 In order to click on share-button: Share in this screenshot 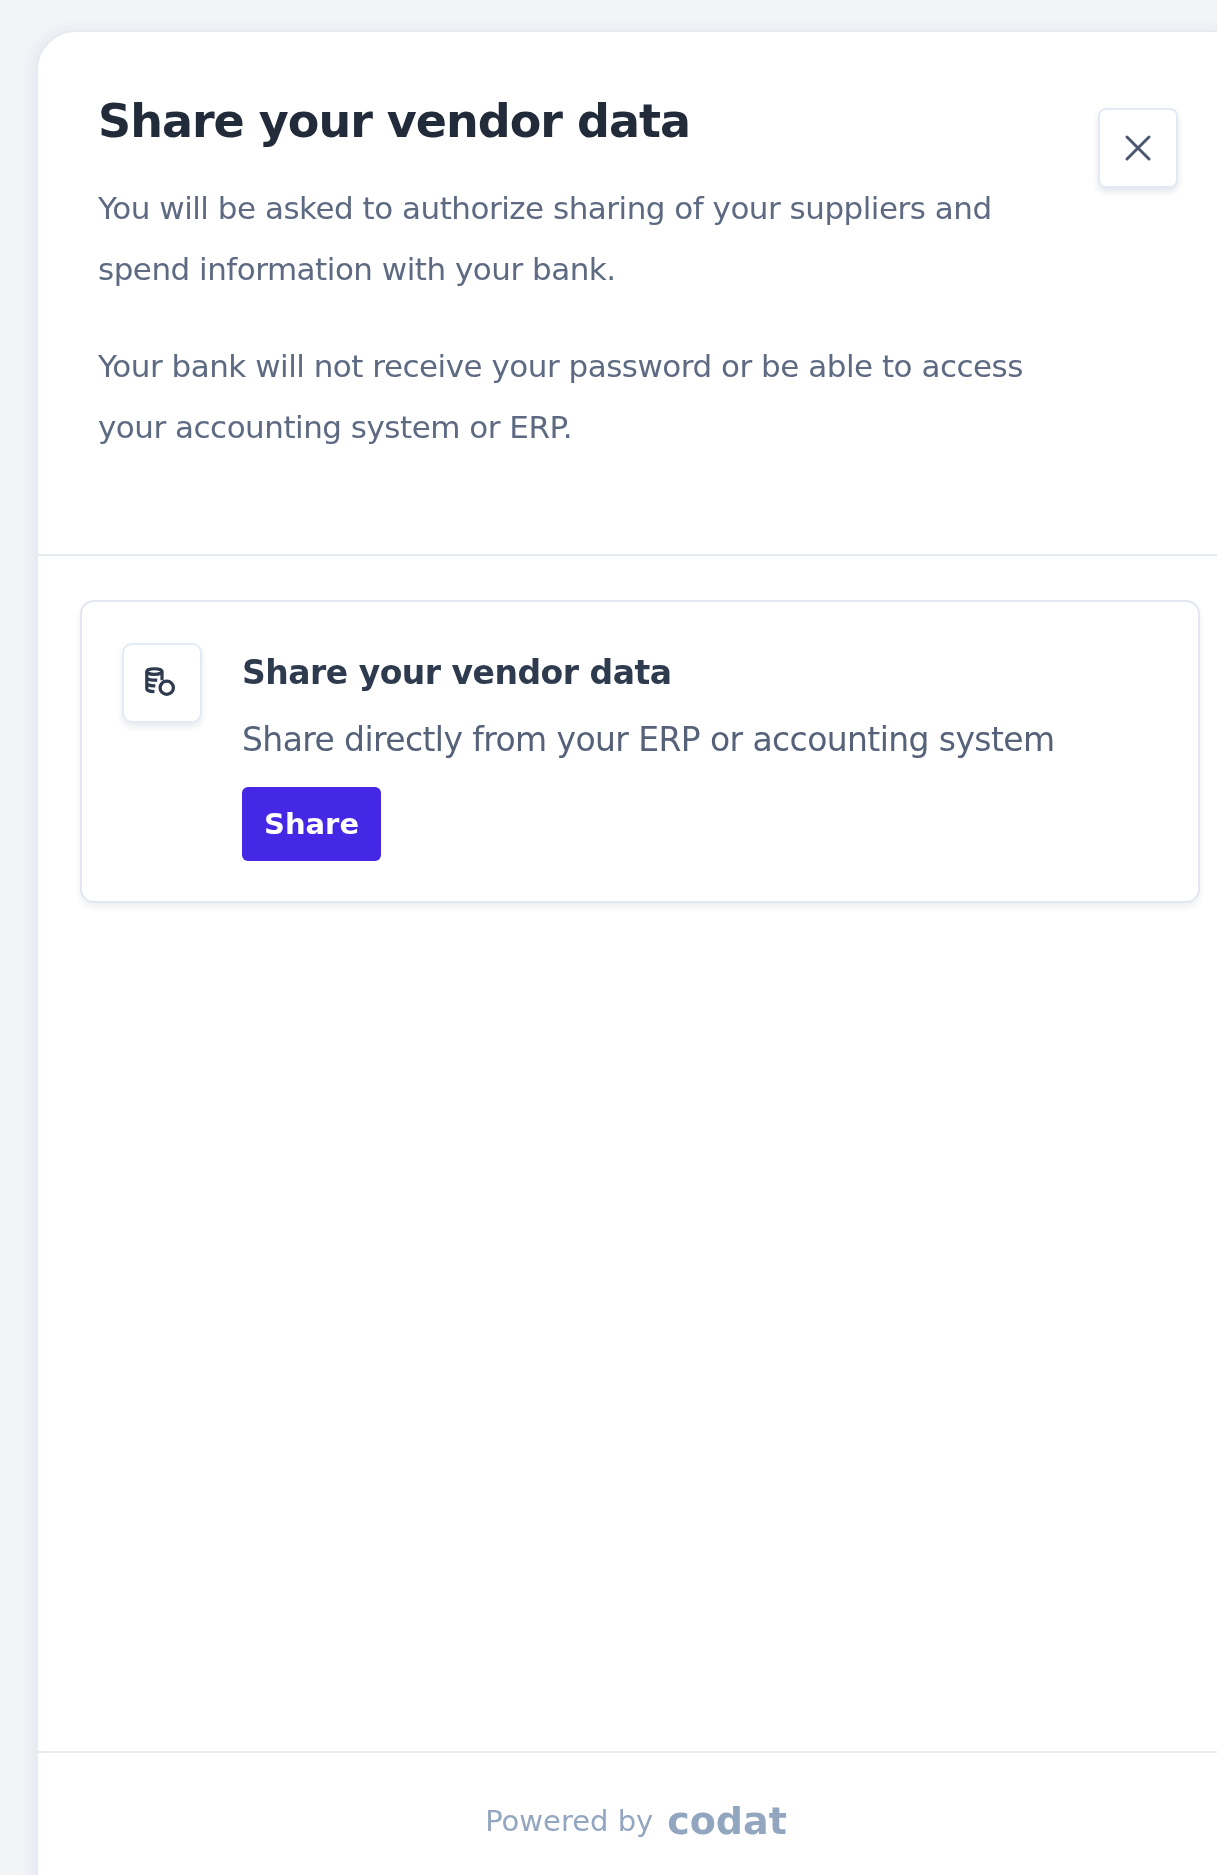, I will do `click(312, 824)`.